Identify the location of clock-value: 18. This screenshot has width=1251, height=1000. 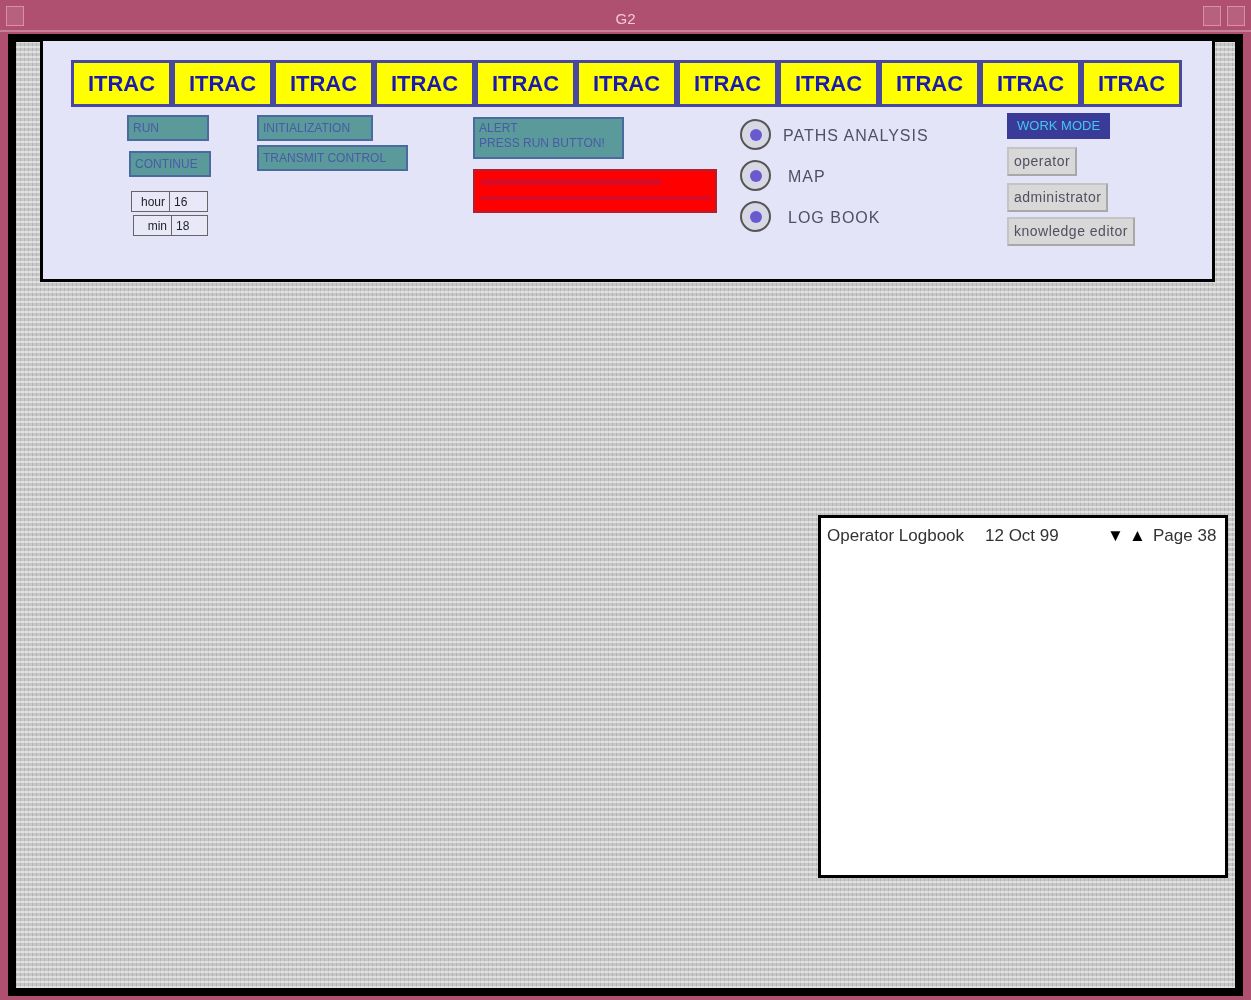
(183, 226).